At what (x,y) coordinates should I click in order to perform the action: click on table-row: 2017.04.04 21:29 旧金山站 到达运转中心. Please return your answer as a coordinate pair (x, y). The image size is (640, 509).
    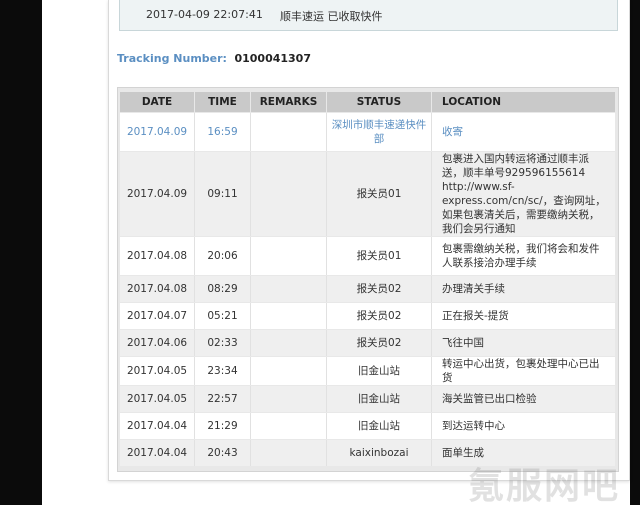
    Looking at the image, I should click on (367, 426).